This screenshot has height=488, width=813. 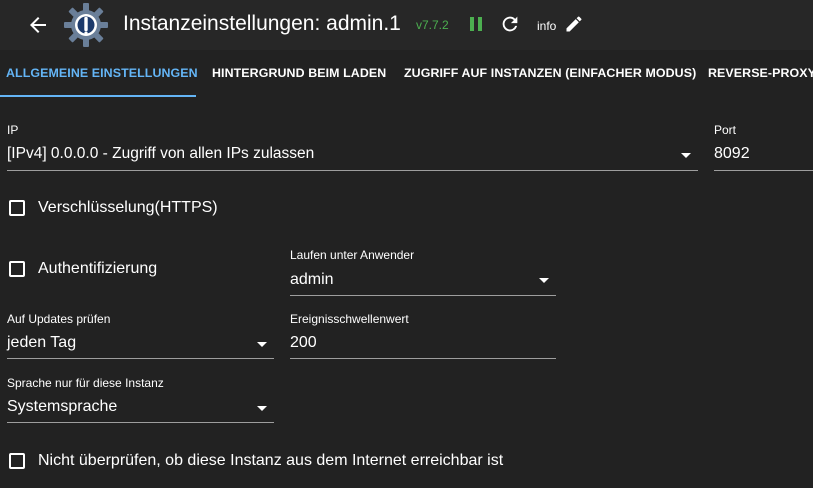 What do you see at coordinates (725, 130) in the screenshot?
I see `port-label: Port` at bounding box center [725, 130].